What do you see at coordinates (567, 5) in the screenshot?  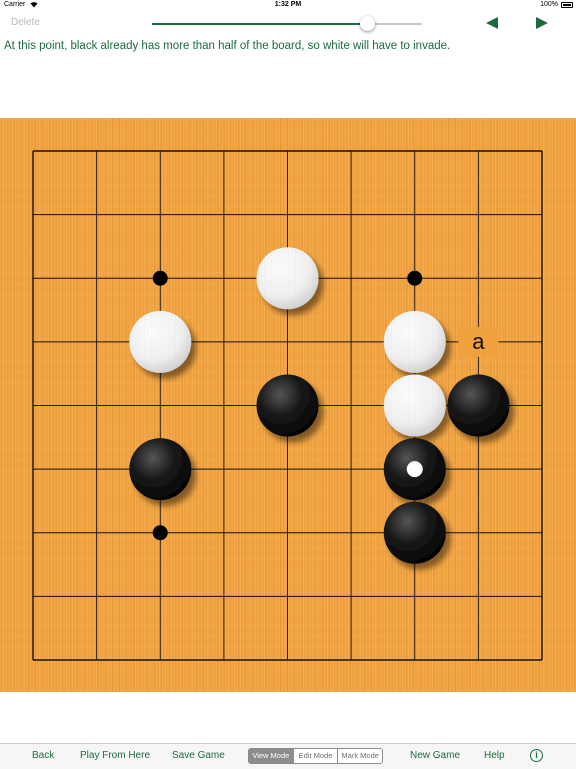 I see `battery-icon` at bounding box center [567, 5].